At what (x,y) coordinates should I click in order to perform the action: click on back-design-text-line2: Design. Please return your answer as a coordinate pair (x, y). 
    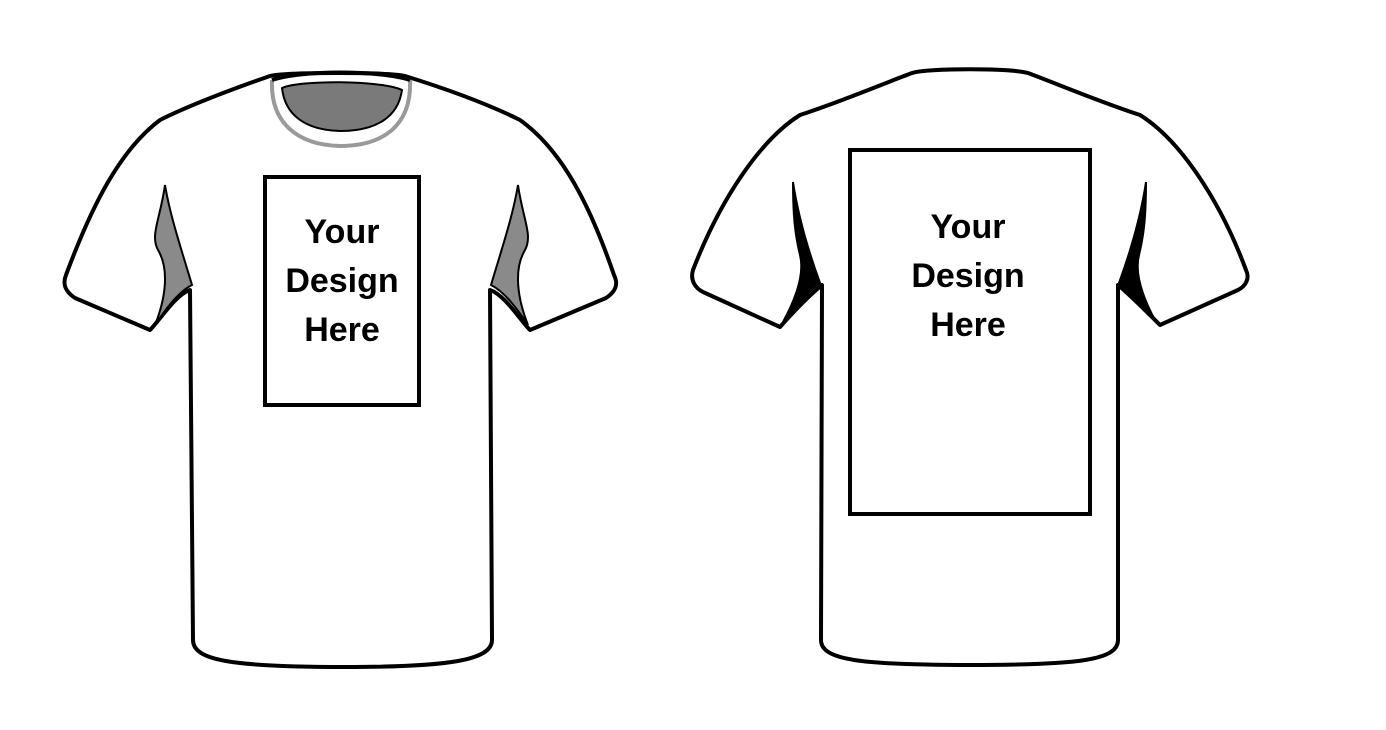
    Looking at the image, I should click on (967, 276).